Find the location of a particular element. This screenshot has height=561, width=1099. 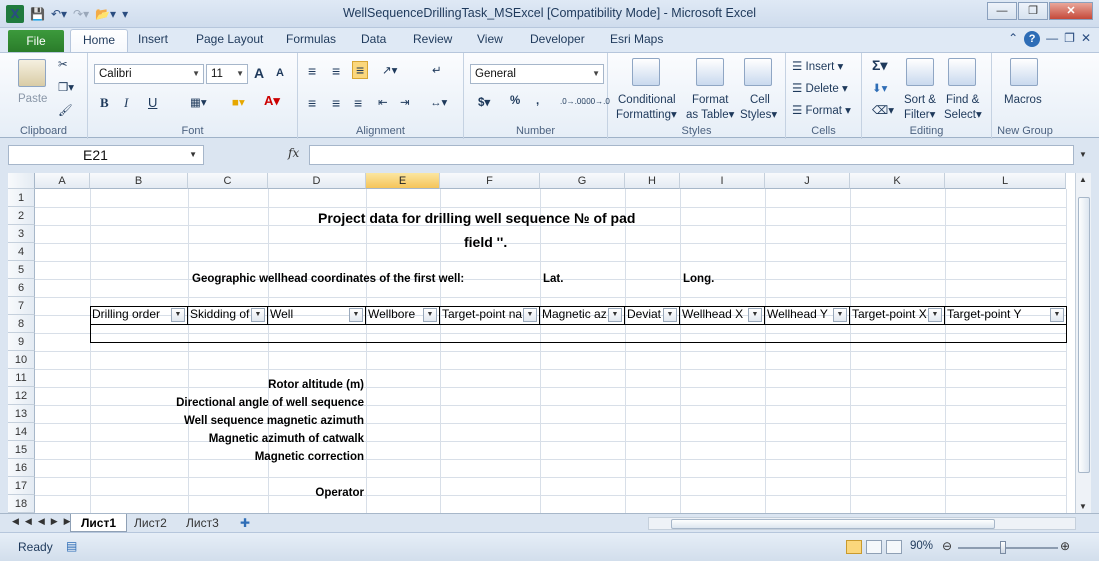

conditional-formatting-label-2: Formatting▾ is located at coordinates (646, 114).